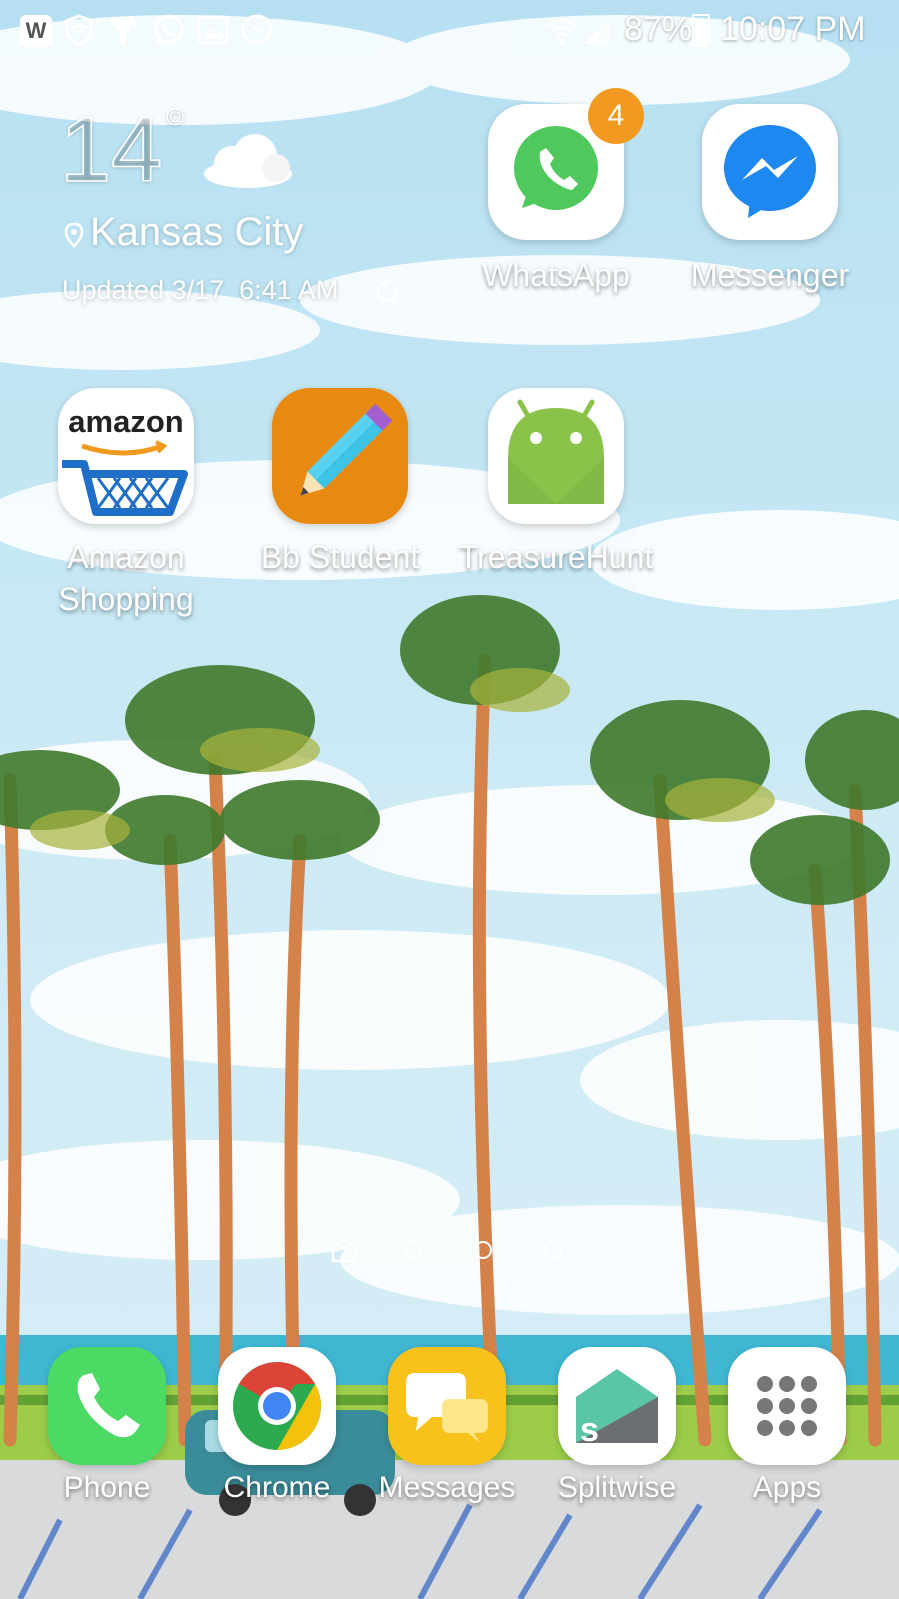  I want to click on weather-widget: 14 ° Kansas City Updated 3/17 6:41 AM, so click(249, 203).